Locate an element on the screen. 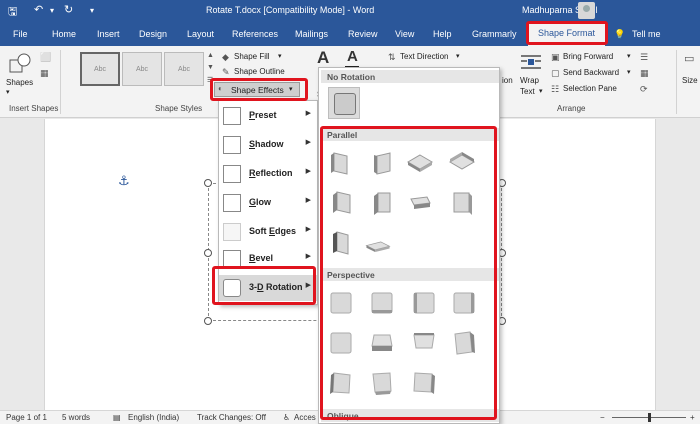 The height and width of the screenshot is (424, 700). undo-dropdown-icon: ▾ is located at coordinates (52, 10).